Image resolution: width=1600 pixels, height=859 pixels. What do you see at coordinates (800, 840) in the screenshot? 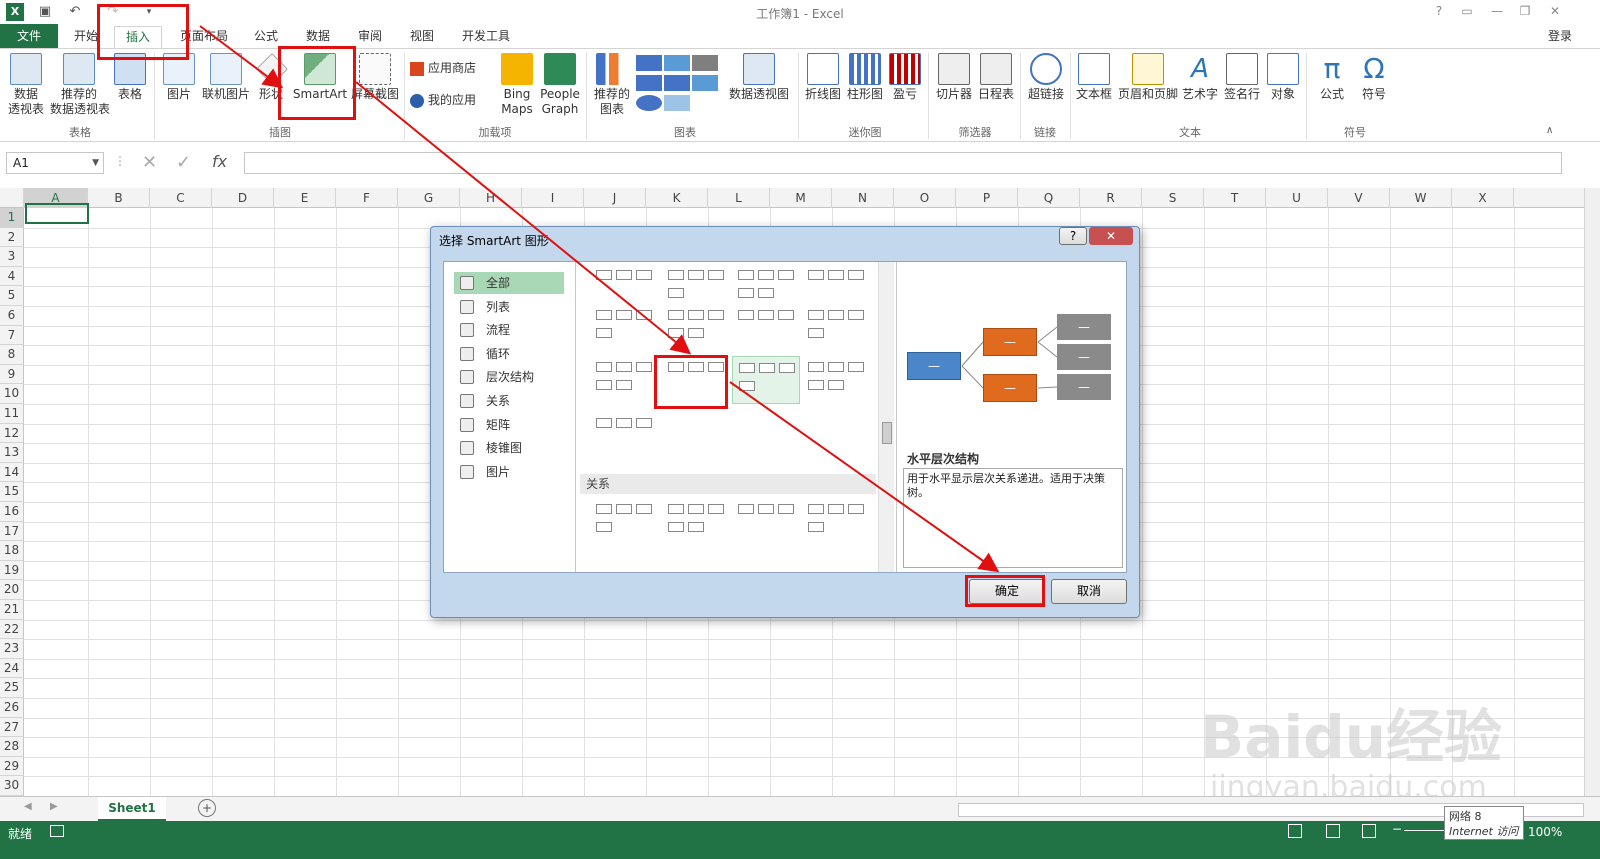
I see `status-bar: 就绪 − 100%` at bounding box center [800, 840].